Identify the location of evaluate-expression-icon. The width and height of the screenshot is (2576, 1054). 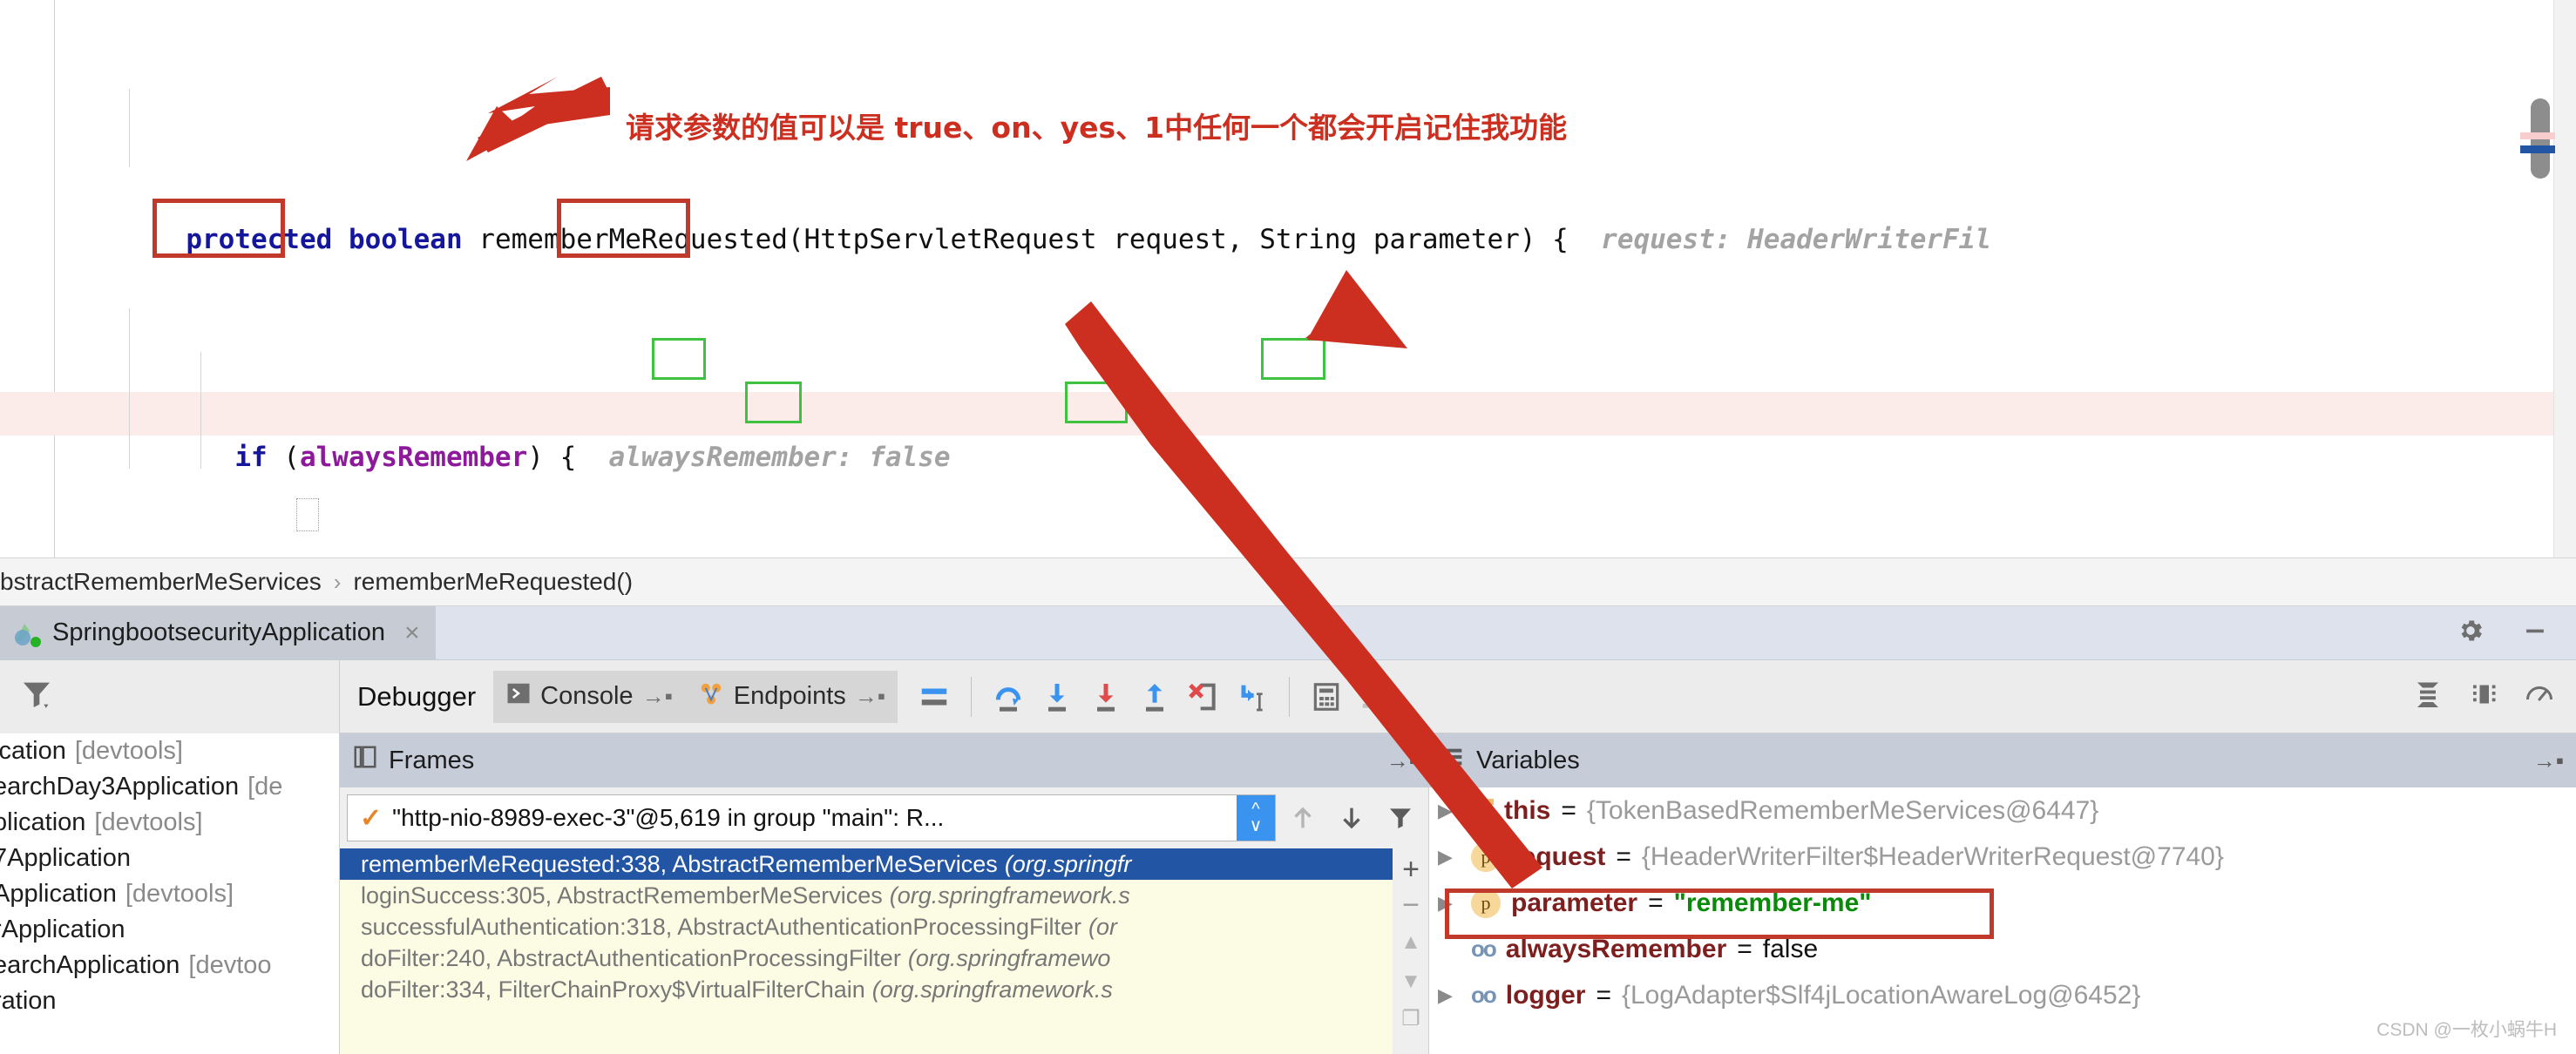
(1326, 697).